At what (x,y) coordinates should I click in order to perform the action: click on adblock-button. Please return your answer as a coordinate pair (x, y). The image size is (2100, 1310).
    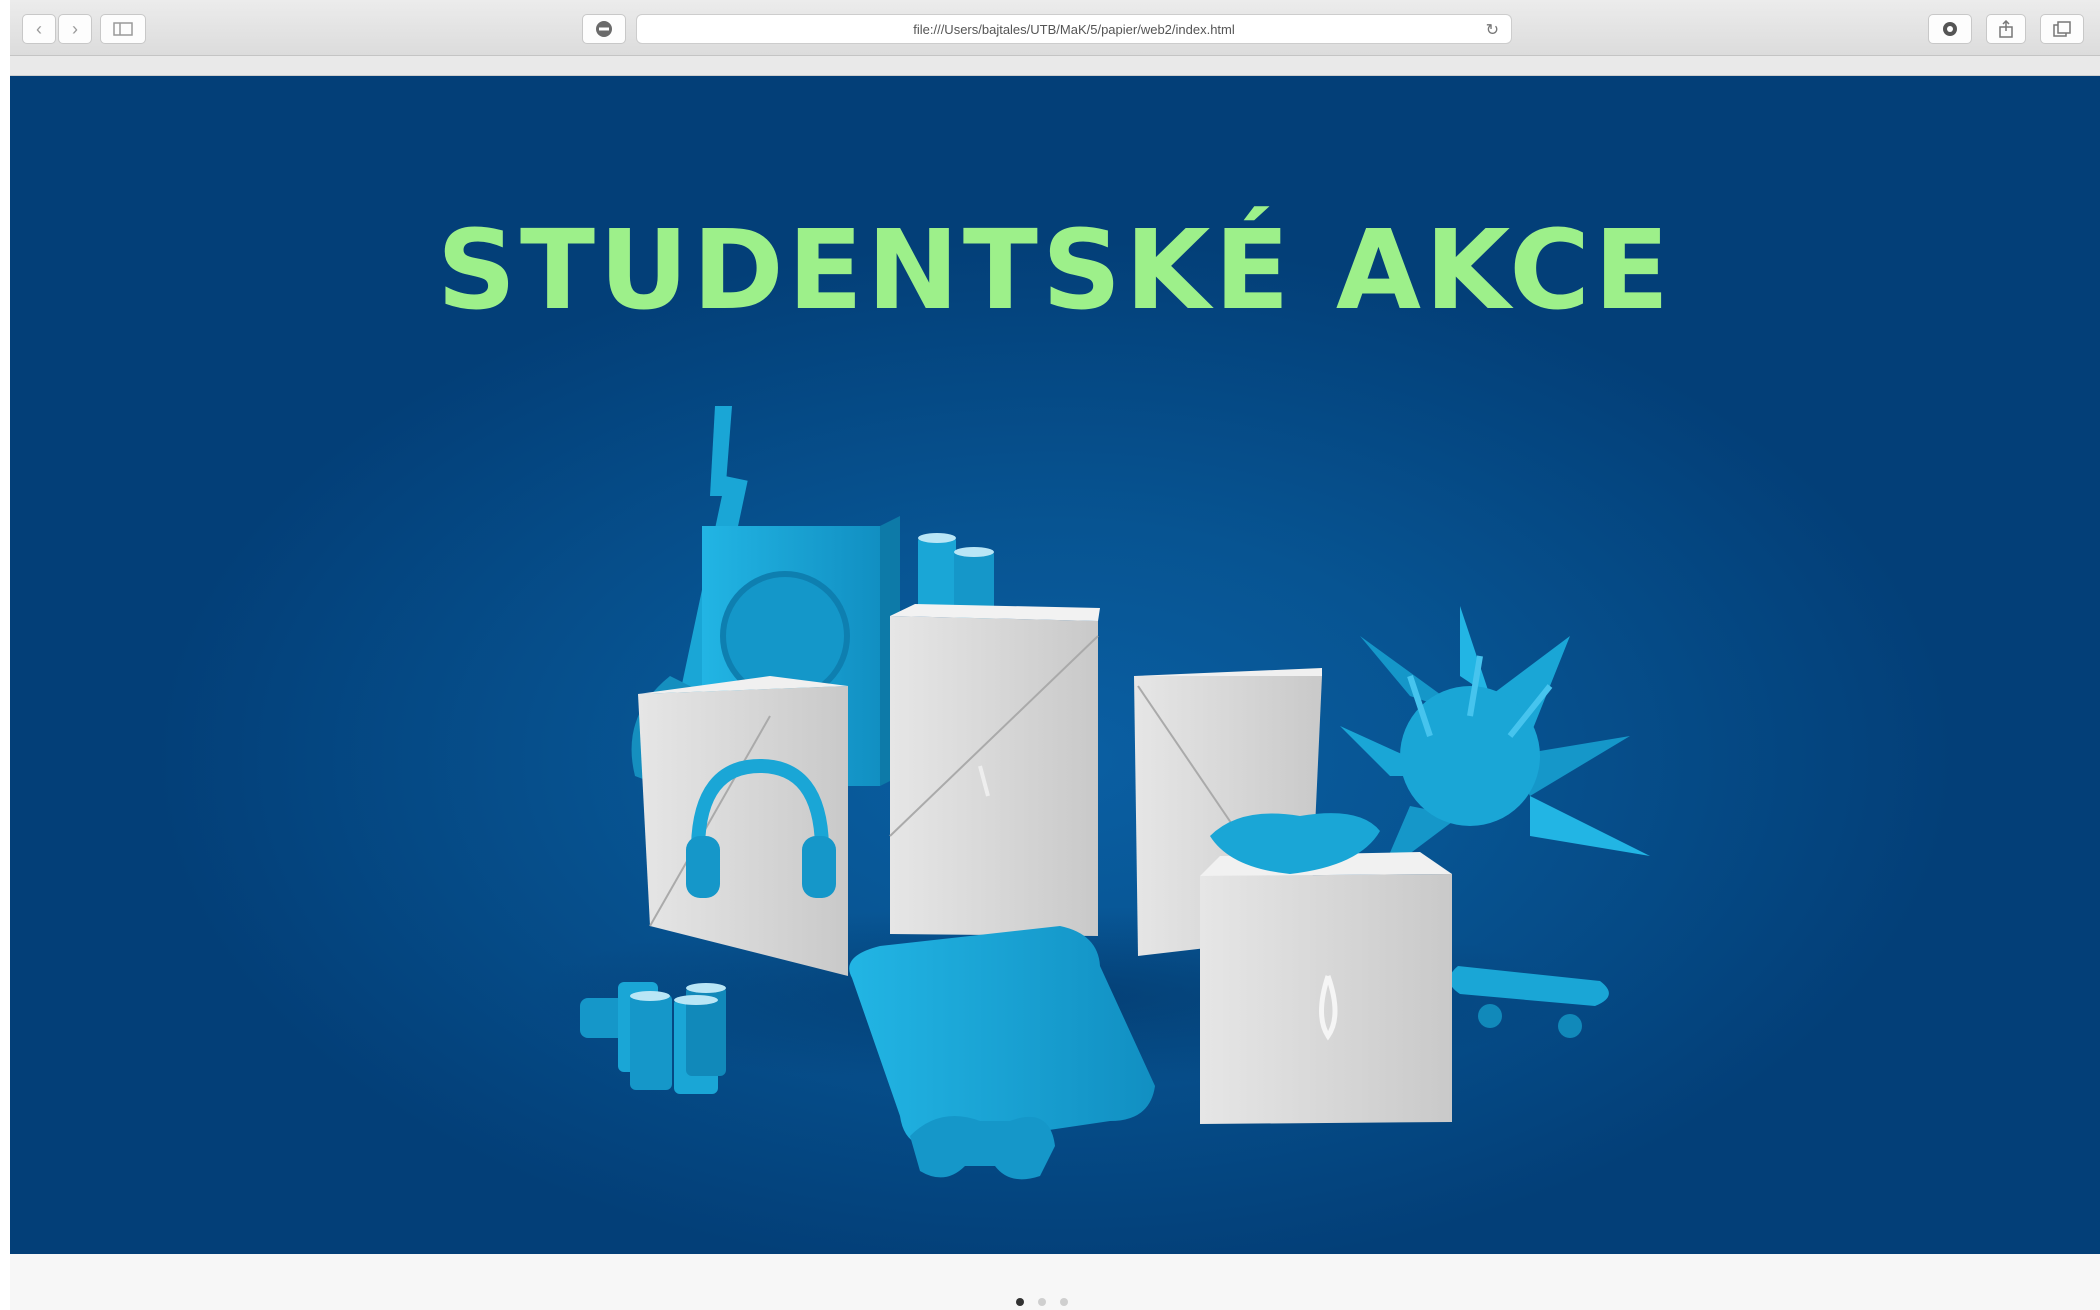
    Looking at the image, I should click on (604, 29).